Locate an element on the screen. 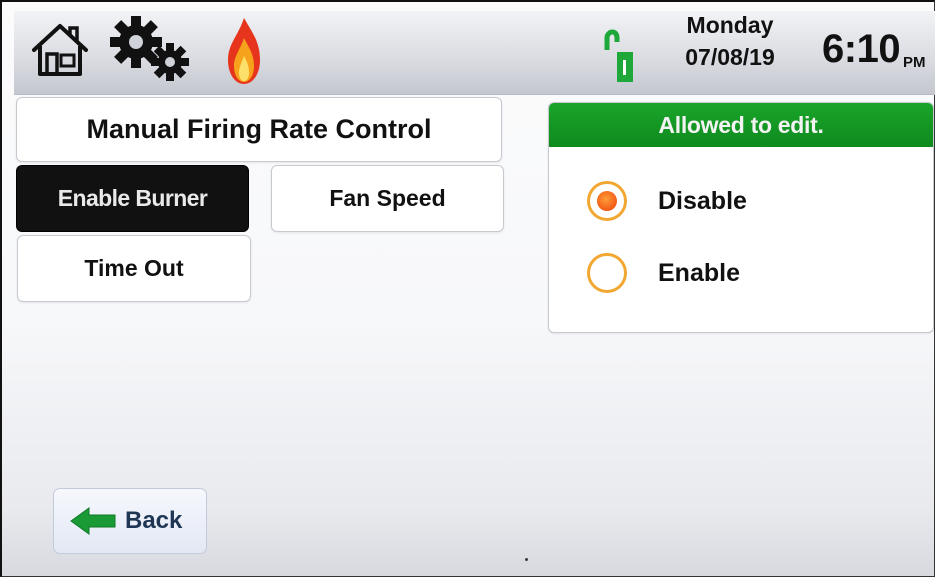 The width and height of the screenshot is (935, 577). time-label: 6:10 is located at coordinates (861, 49).